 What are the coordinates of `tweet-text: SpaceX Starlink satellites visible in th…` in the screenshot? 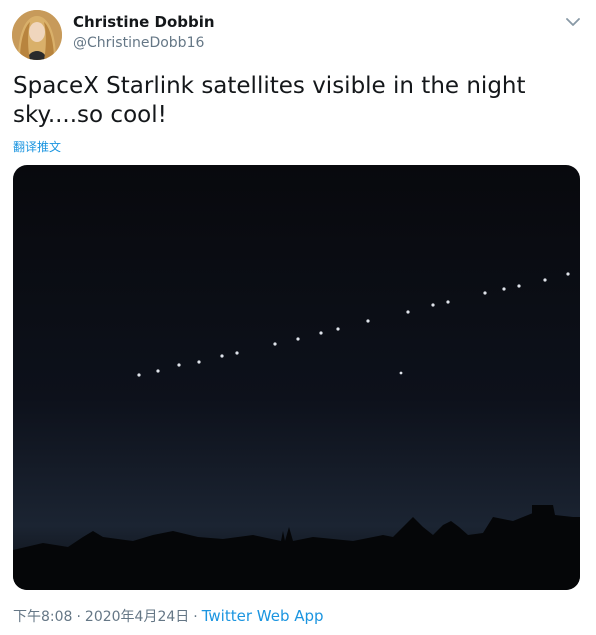 It's located at (269, 100).